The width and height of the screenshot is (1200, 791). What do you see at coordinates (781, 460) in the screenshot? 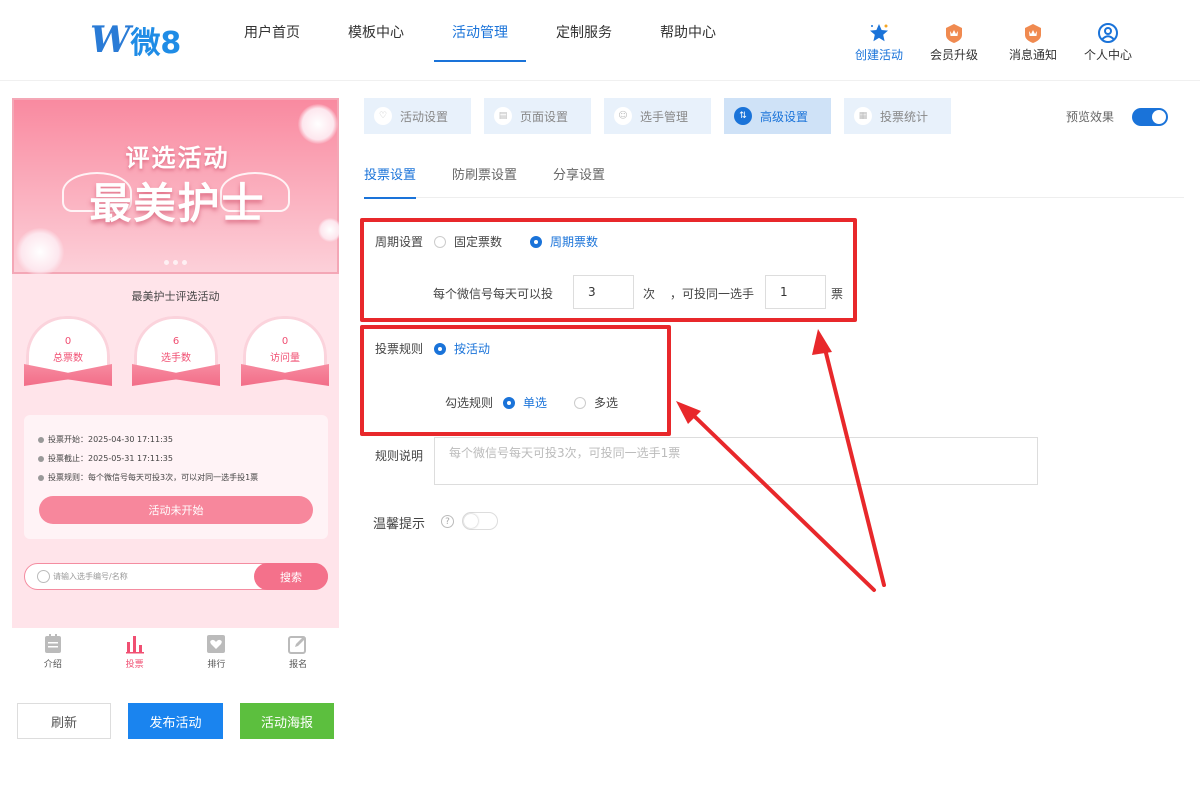
I see `annotation-arrows` at bounding box center [781, 460].